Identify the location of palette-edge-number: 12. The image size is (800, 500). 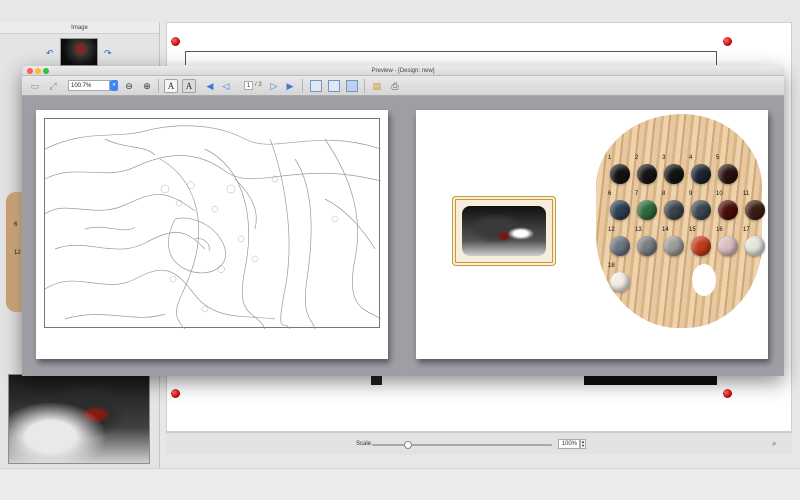
(17, 253).